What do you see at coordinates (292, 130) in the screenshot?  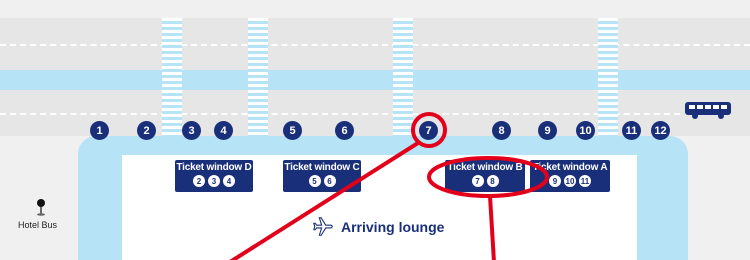 I see `bus-stop-5: 5` at bounding box center [292, 130].